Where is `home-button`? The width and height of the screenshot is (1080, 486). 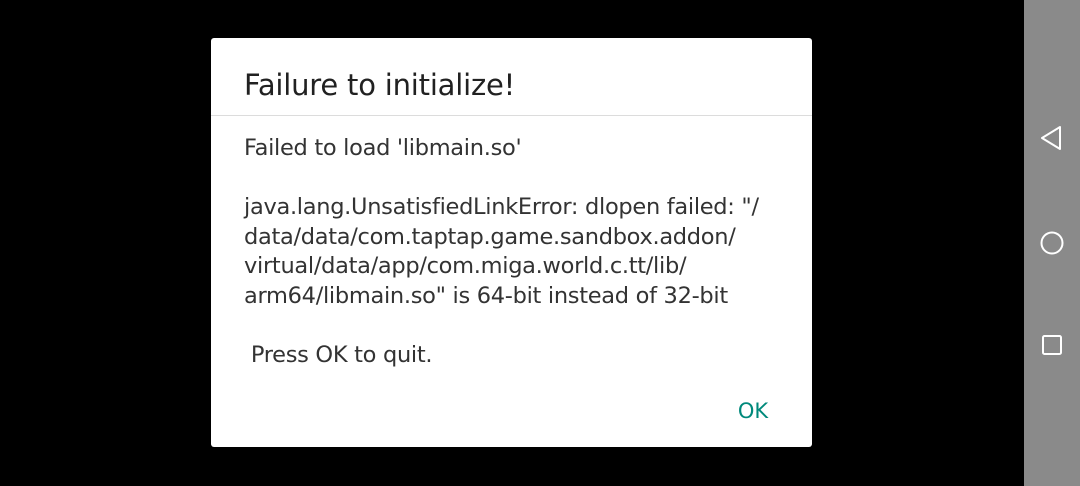
home-button is located at coordinates (1052, 243).